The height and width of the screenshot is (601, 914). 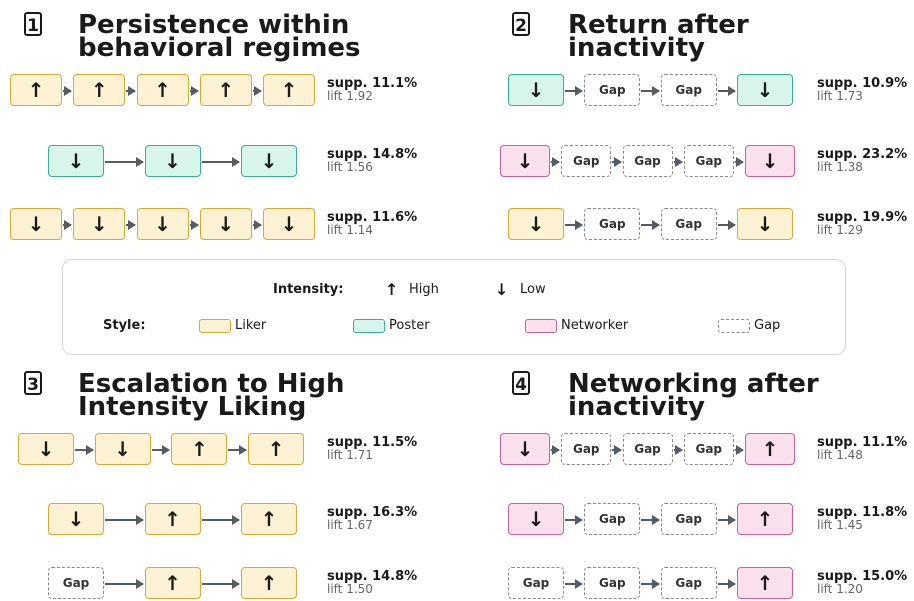 What do you see at coordinates (33, 383) in the screenshot?
I see `panel-number: 3` at bounding box center [33, 383].